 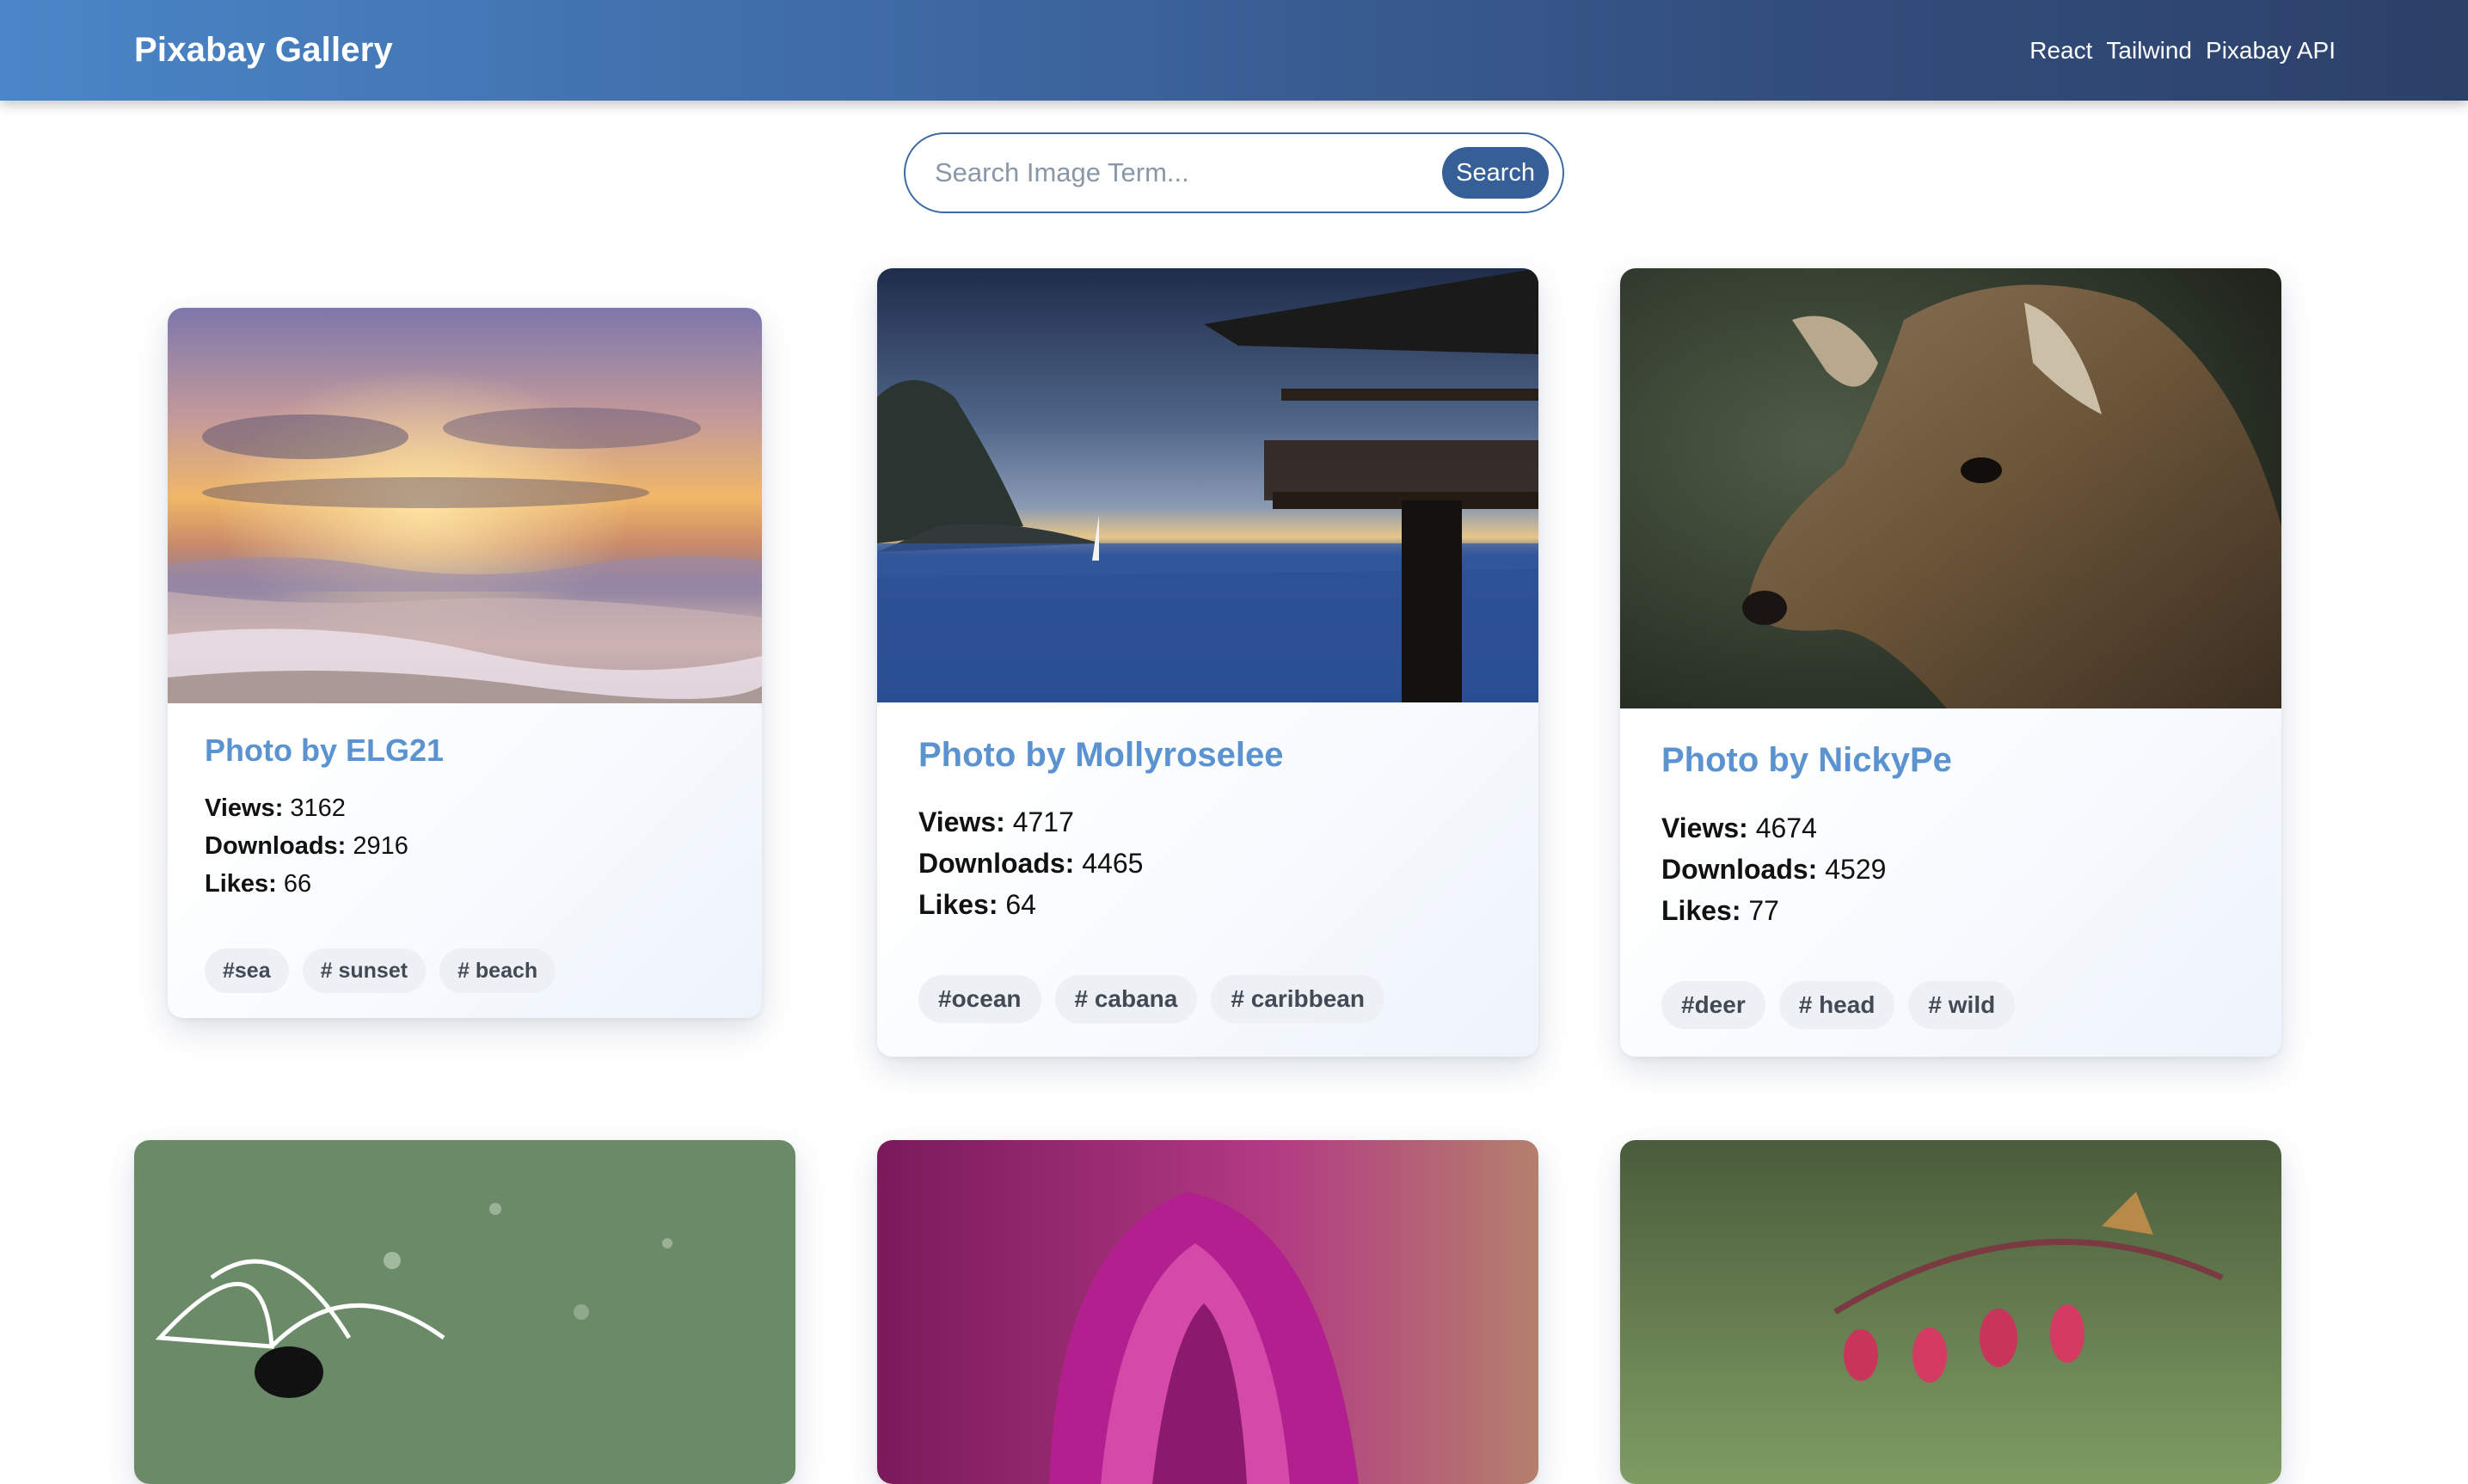 What do you see at coordinates (2149, 50) in the screenshot?
I see `nav-link-tailwind: Tailwind` at bounding box center [2149, 50].